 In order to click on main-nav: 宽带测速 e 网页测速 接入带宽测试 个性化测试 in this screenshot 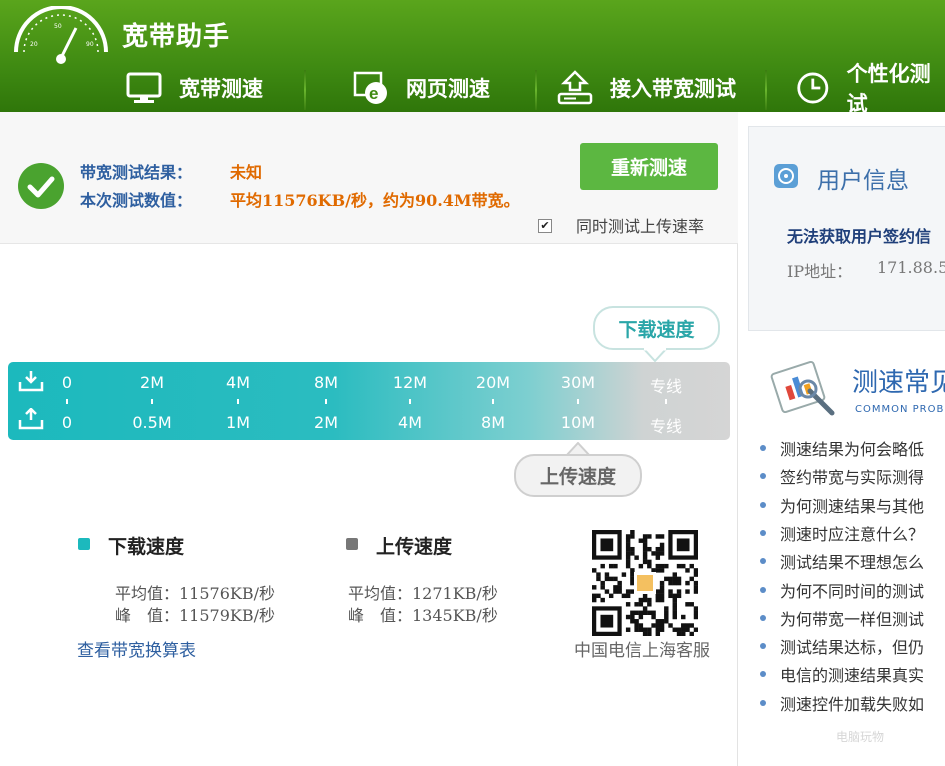, I will do `click(472, 89)`.